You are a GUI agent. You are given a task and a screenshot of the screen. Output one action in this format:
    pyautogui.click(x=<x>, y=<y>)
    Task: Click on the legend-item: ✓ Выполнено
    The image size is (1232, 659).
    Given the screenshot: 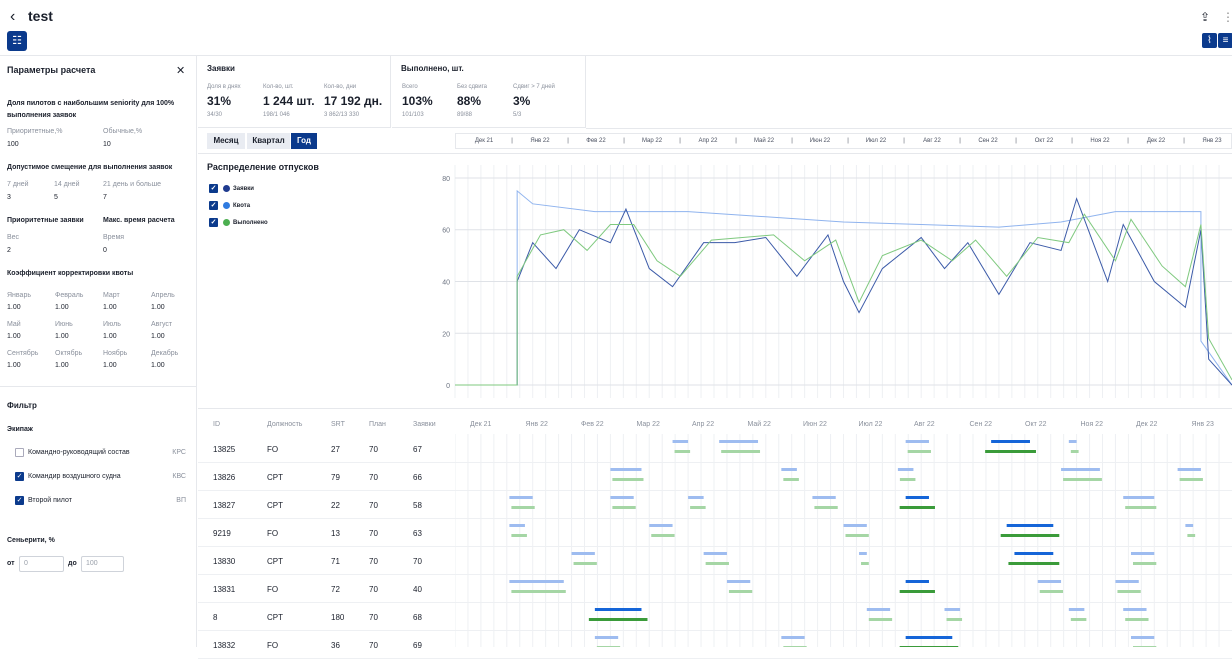 What is the action you would take?
    pyautogui.click(x=238, y=222)
    